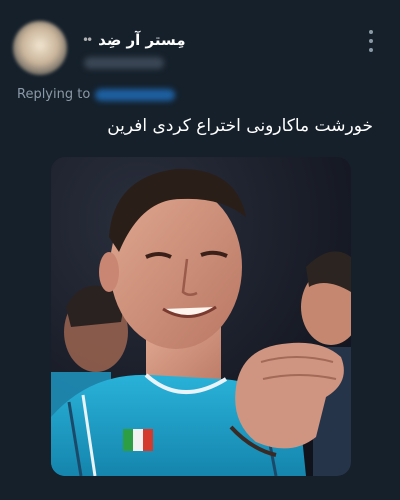 The height and width of the screenshot is (500, 400). Describe the element at coordinates (135, 94) in the screenshot. I see `reply-handle-redacted` at that location.